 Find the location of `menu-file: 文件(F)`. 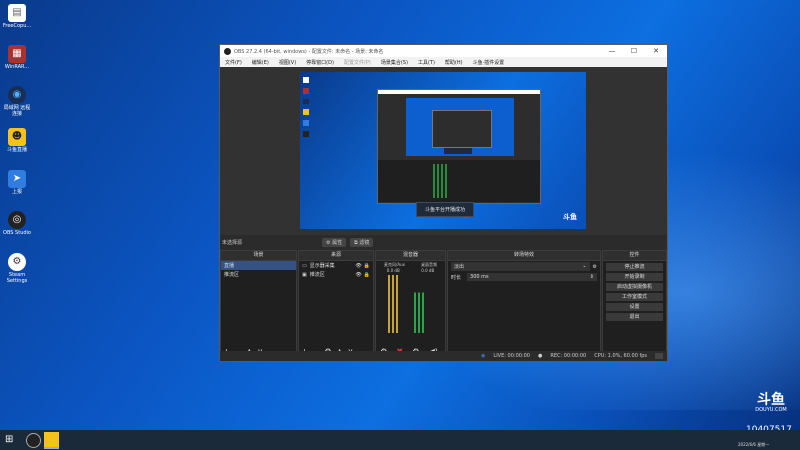

menu-file: 文件(F) is located at coordinates (233, 62).